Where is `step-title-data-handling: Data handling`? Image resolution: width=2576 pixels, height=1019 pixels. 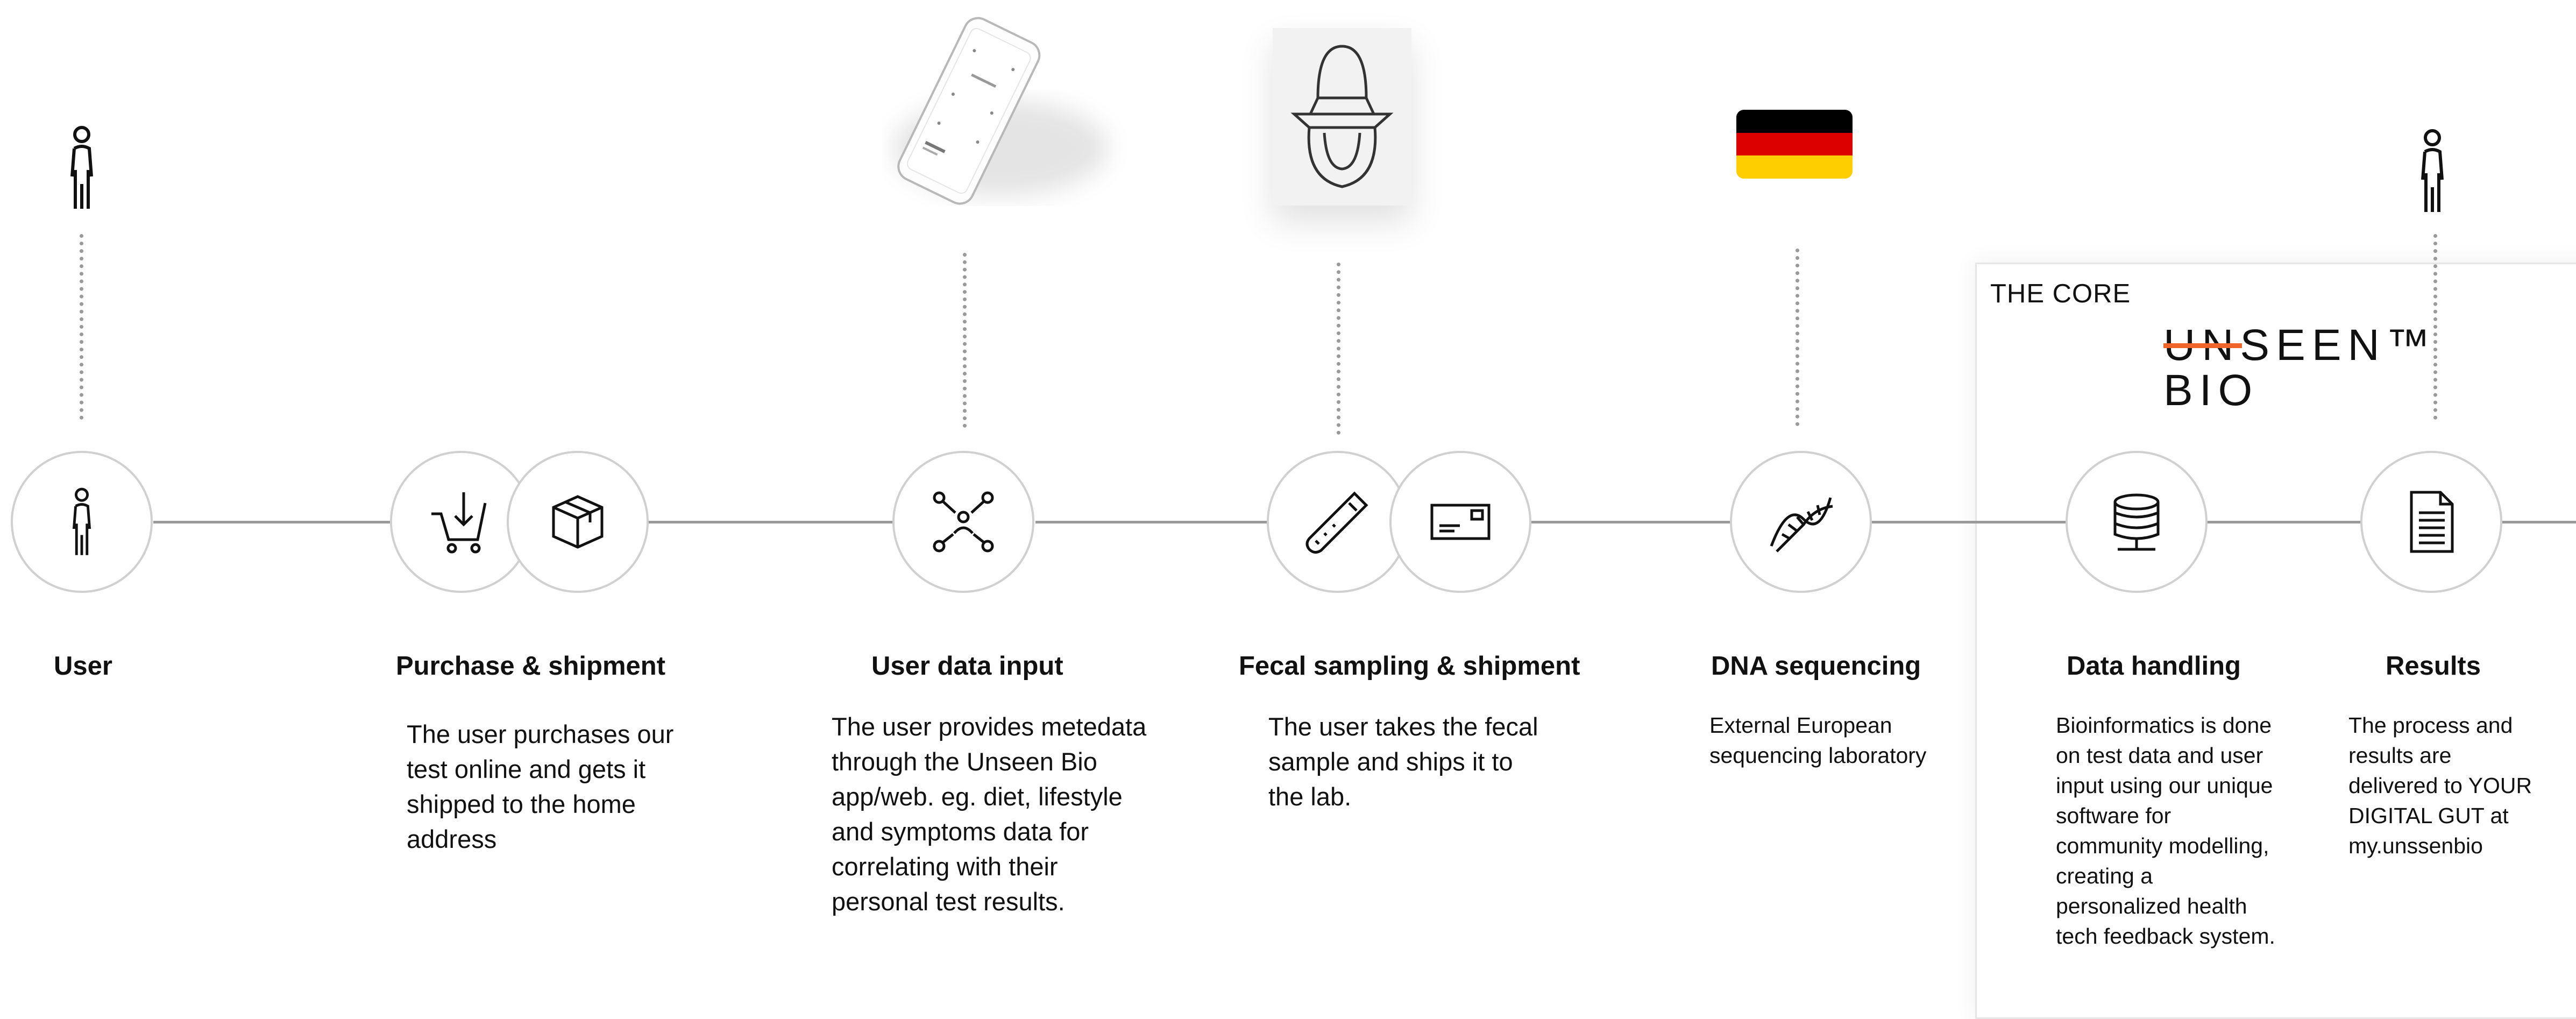 step-title-data-handling: Data handling is located at coordinates (2154, 666).